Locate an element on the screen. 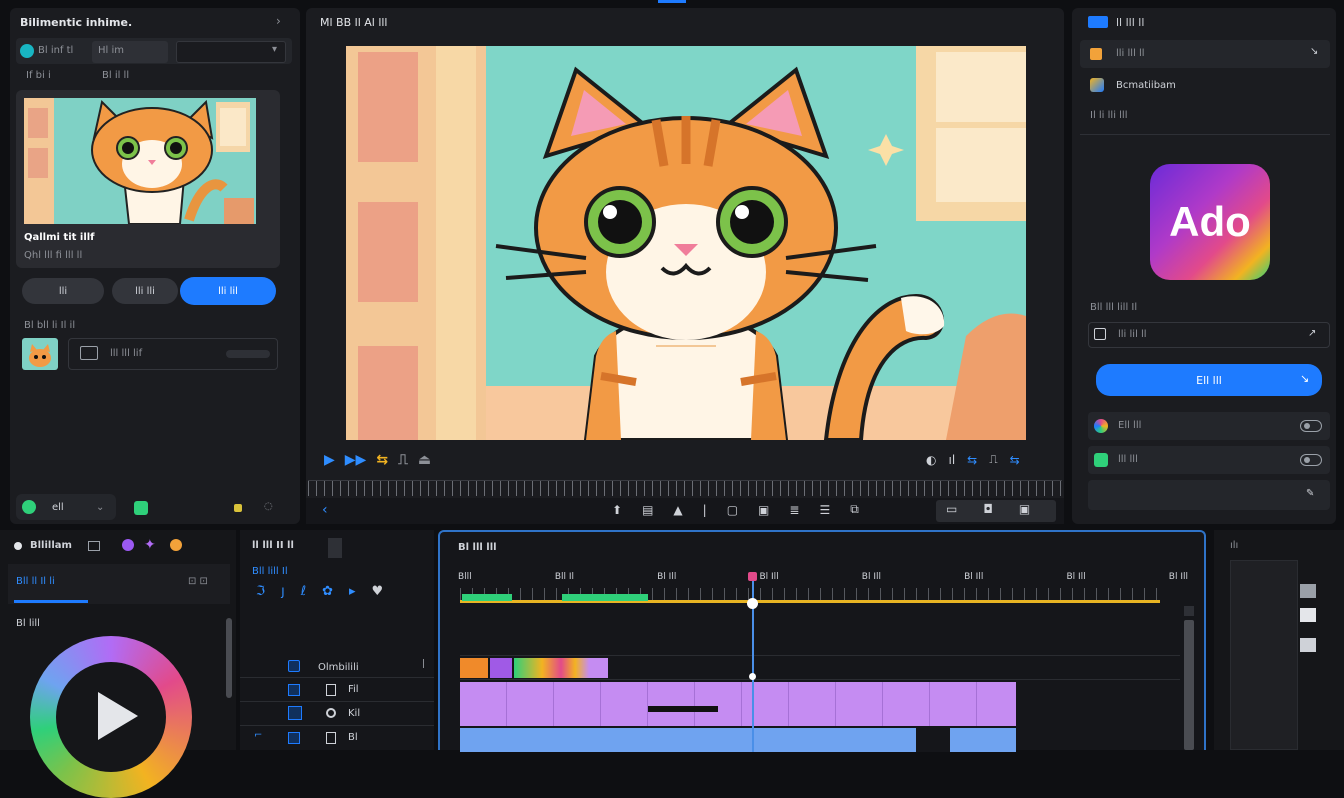 Image resolution: width=1344 pixels, height=798 pixels. shape-icon: ▲ is located at coordinates (677, 510).